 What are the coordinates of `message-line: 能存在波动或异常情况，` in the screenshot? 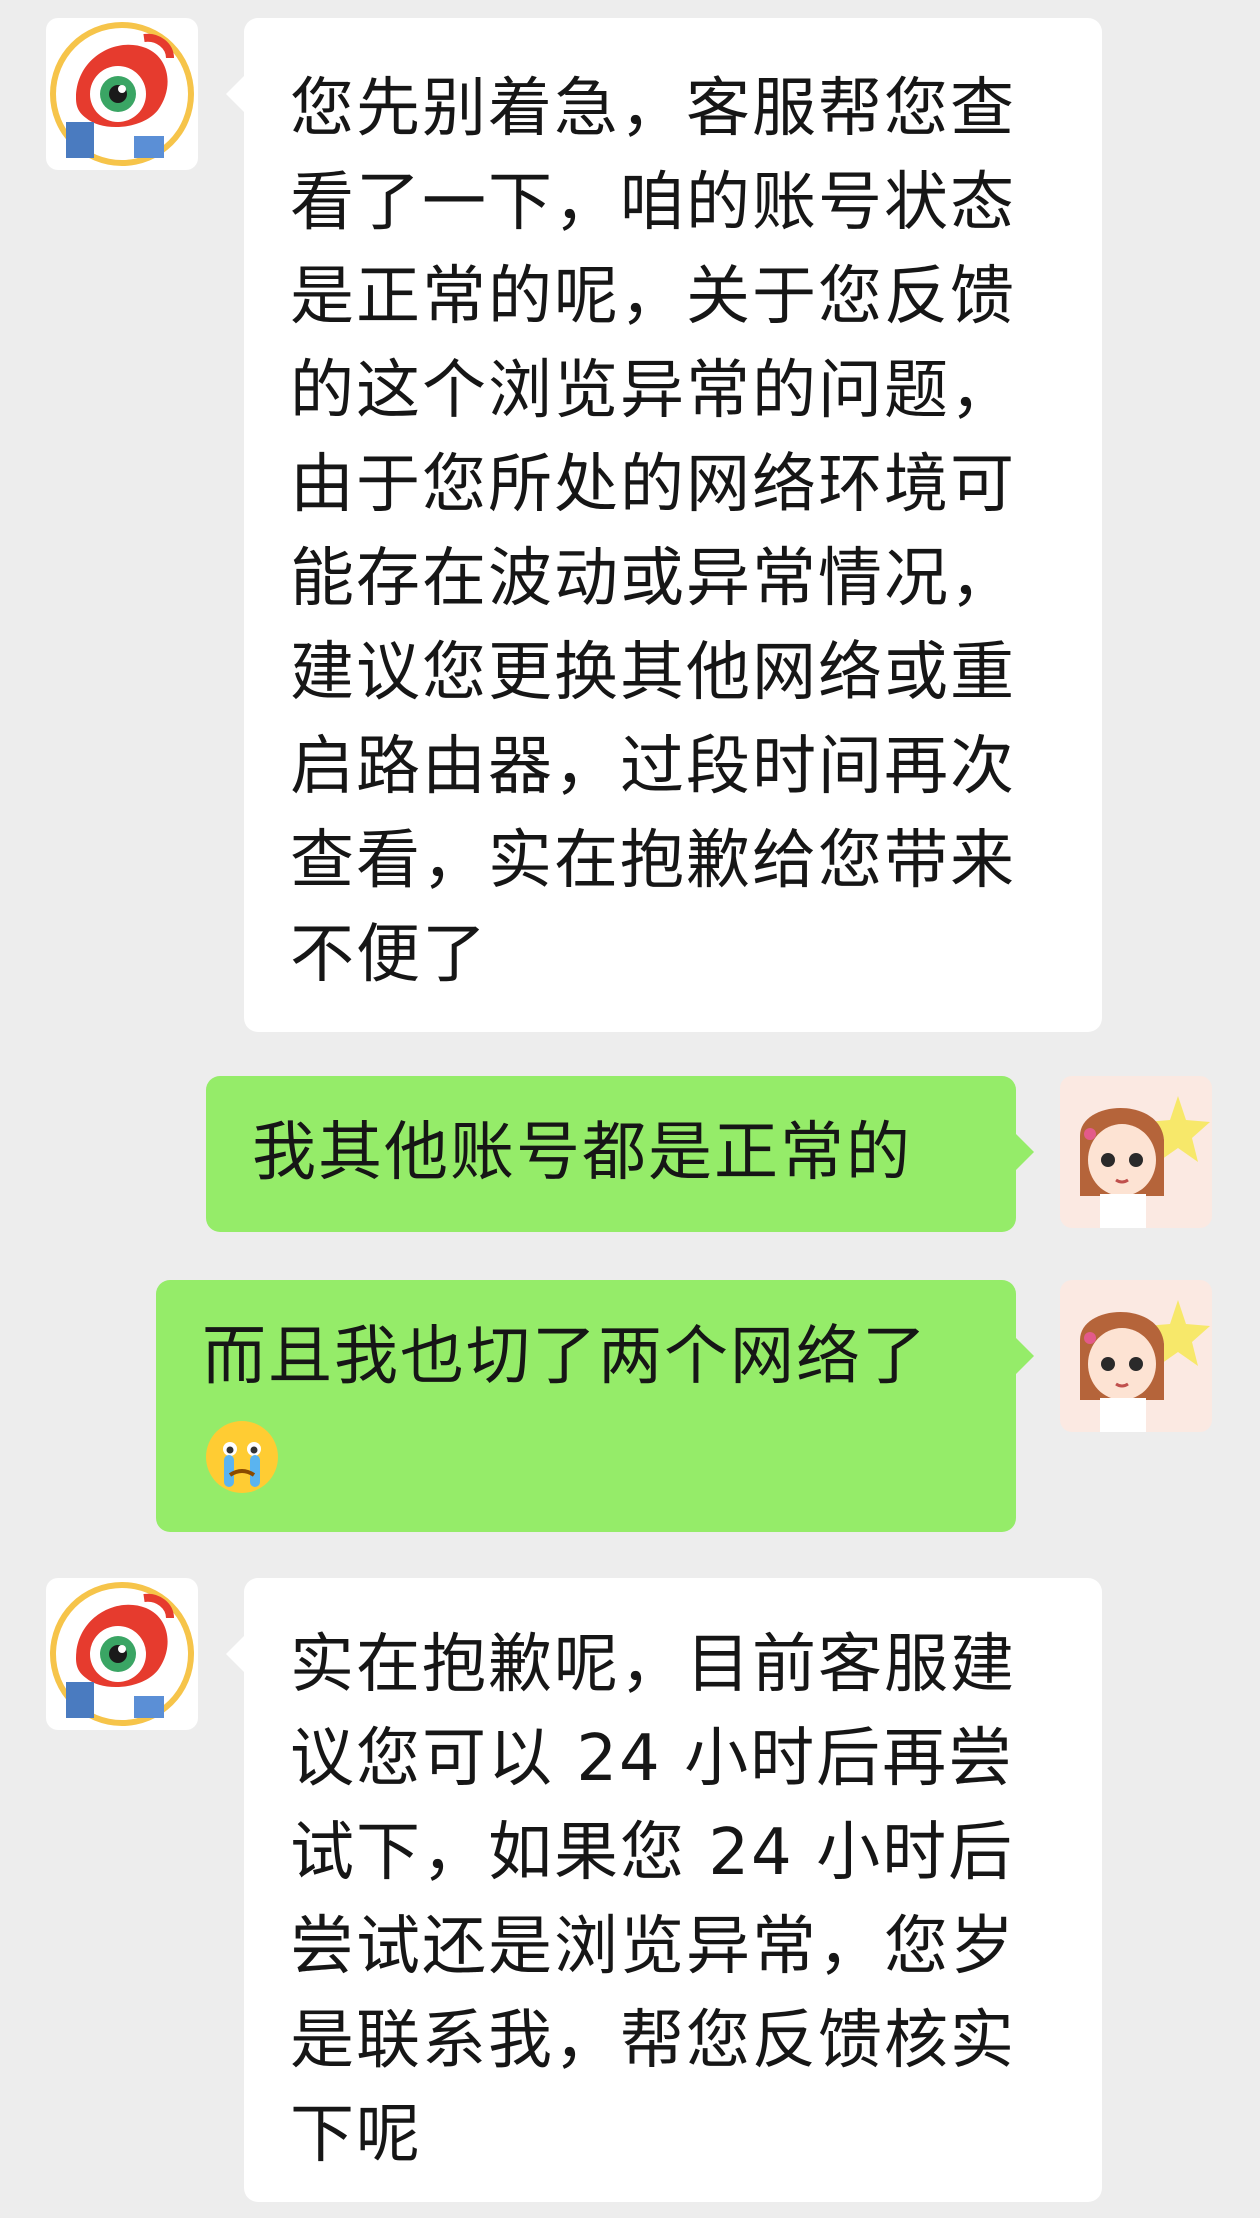 It's located at (653, 579).